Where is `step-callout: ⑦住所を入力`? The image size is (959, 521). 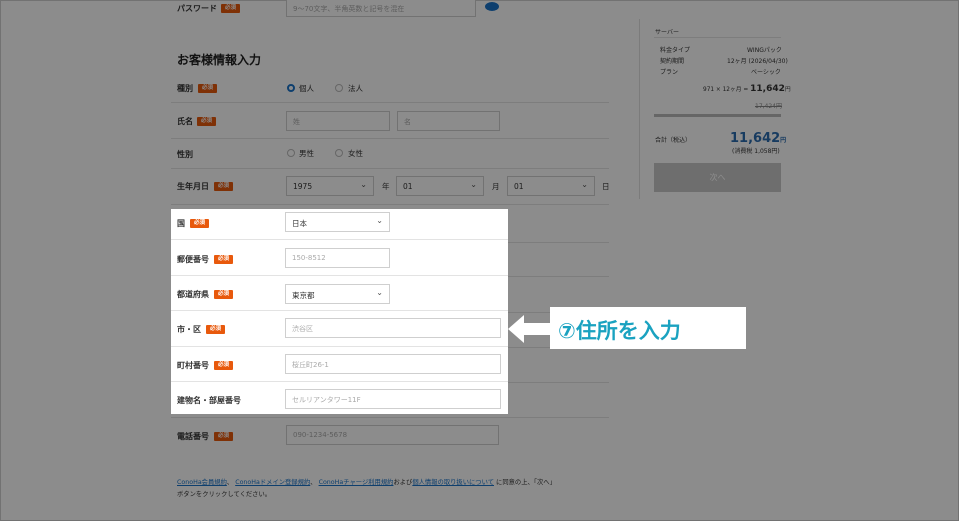
step-callout: ⑦住所を入力 is located at coordinates (648, 328).